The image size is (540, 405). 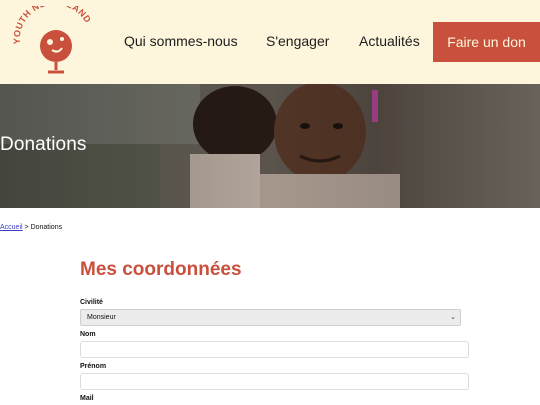 I want to click on nom-input, so click(x=274, y=349).